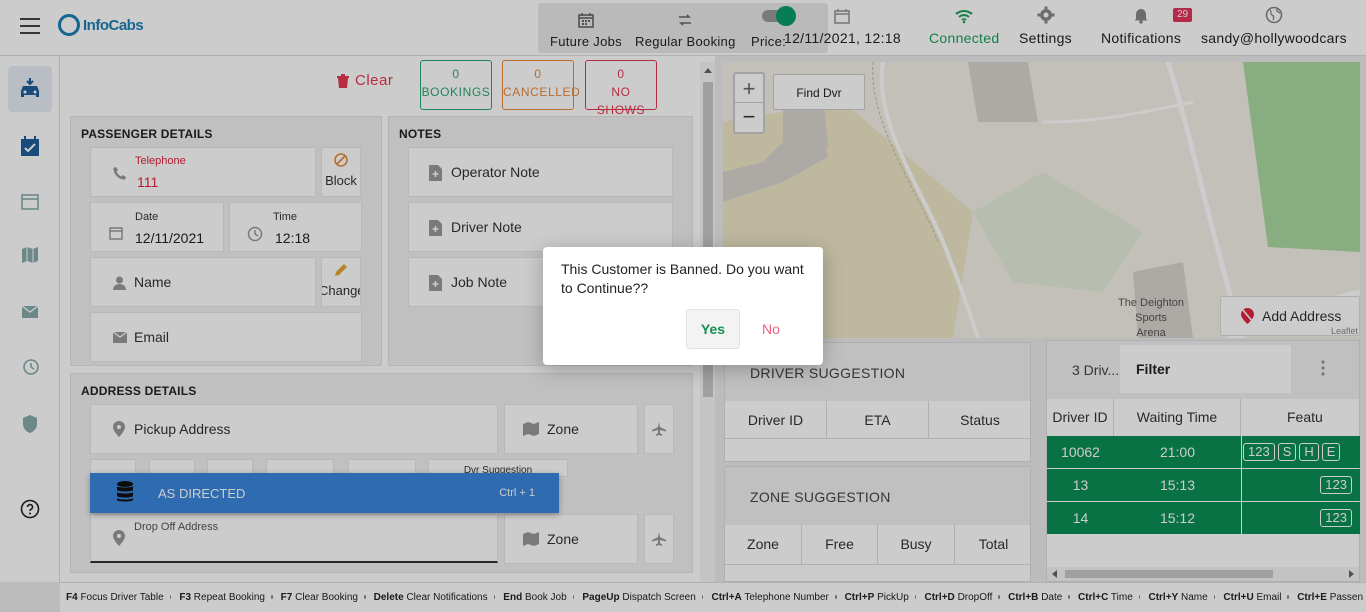 This screenshot has height=612, width=1366. What do you see at coordinates (771, 329) in the screenshot?
I see `no-button: No` at bounding box center [771, 329].